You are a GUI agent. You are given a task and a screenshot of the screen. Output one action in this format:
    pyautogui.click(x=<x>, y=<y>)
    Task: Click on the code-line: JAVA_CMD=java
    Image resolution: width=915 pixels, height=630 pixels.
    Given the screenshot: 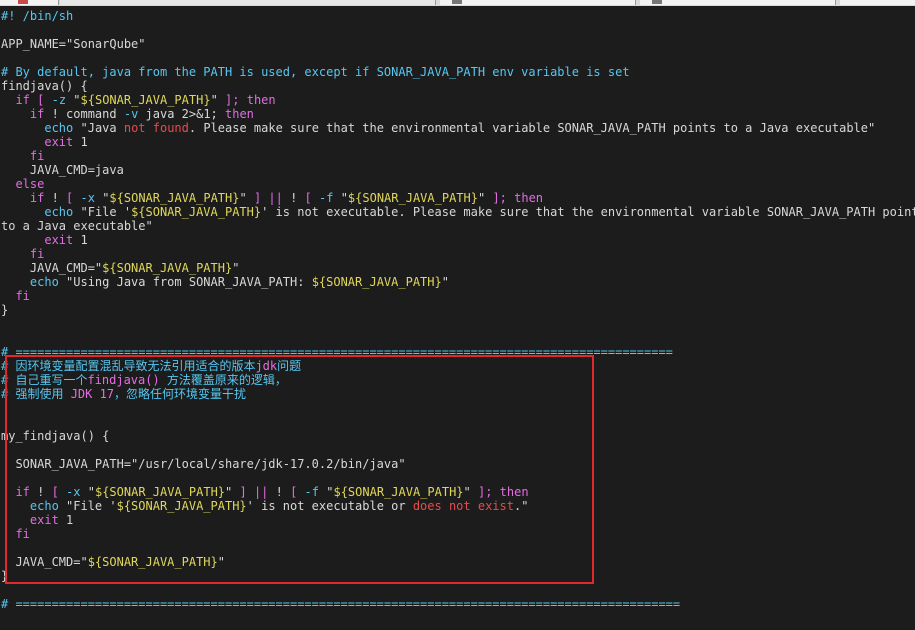 What is the action you would take?
    pyautogui.click(x=457, y=170)
    